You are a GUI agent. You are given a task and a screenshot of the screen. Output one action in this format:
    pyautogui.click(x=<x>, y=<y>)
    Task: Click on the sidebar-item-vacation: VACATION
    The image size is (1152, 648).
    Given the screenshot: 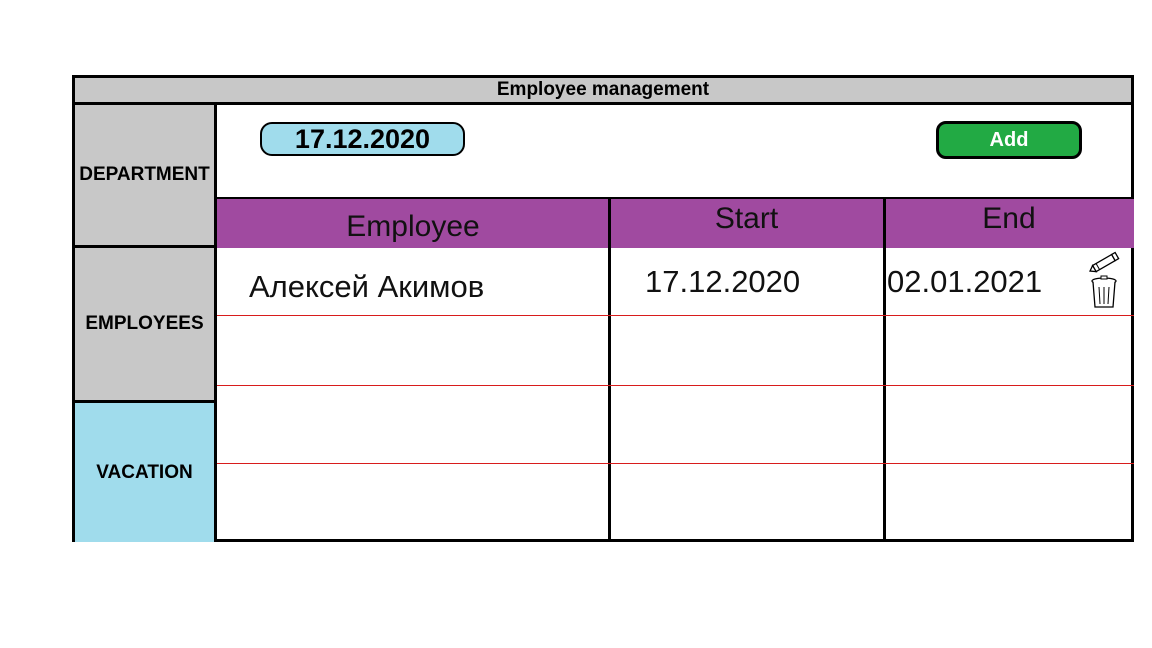 What is the action you would take?
    pyautogui.click(x=146, y=472)
    